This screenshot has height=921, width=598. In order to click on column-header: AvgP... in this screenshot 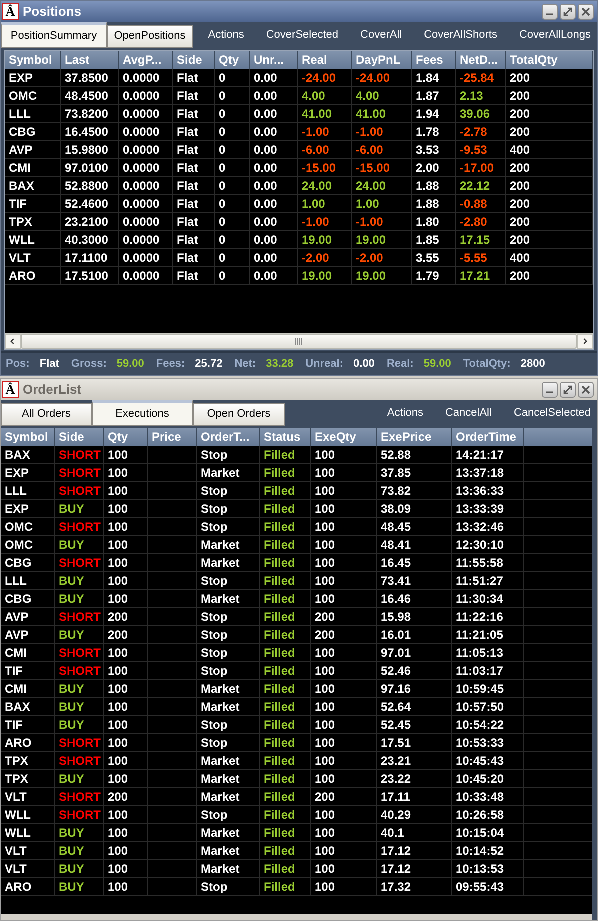, I will do `click(146, 60)`.